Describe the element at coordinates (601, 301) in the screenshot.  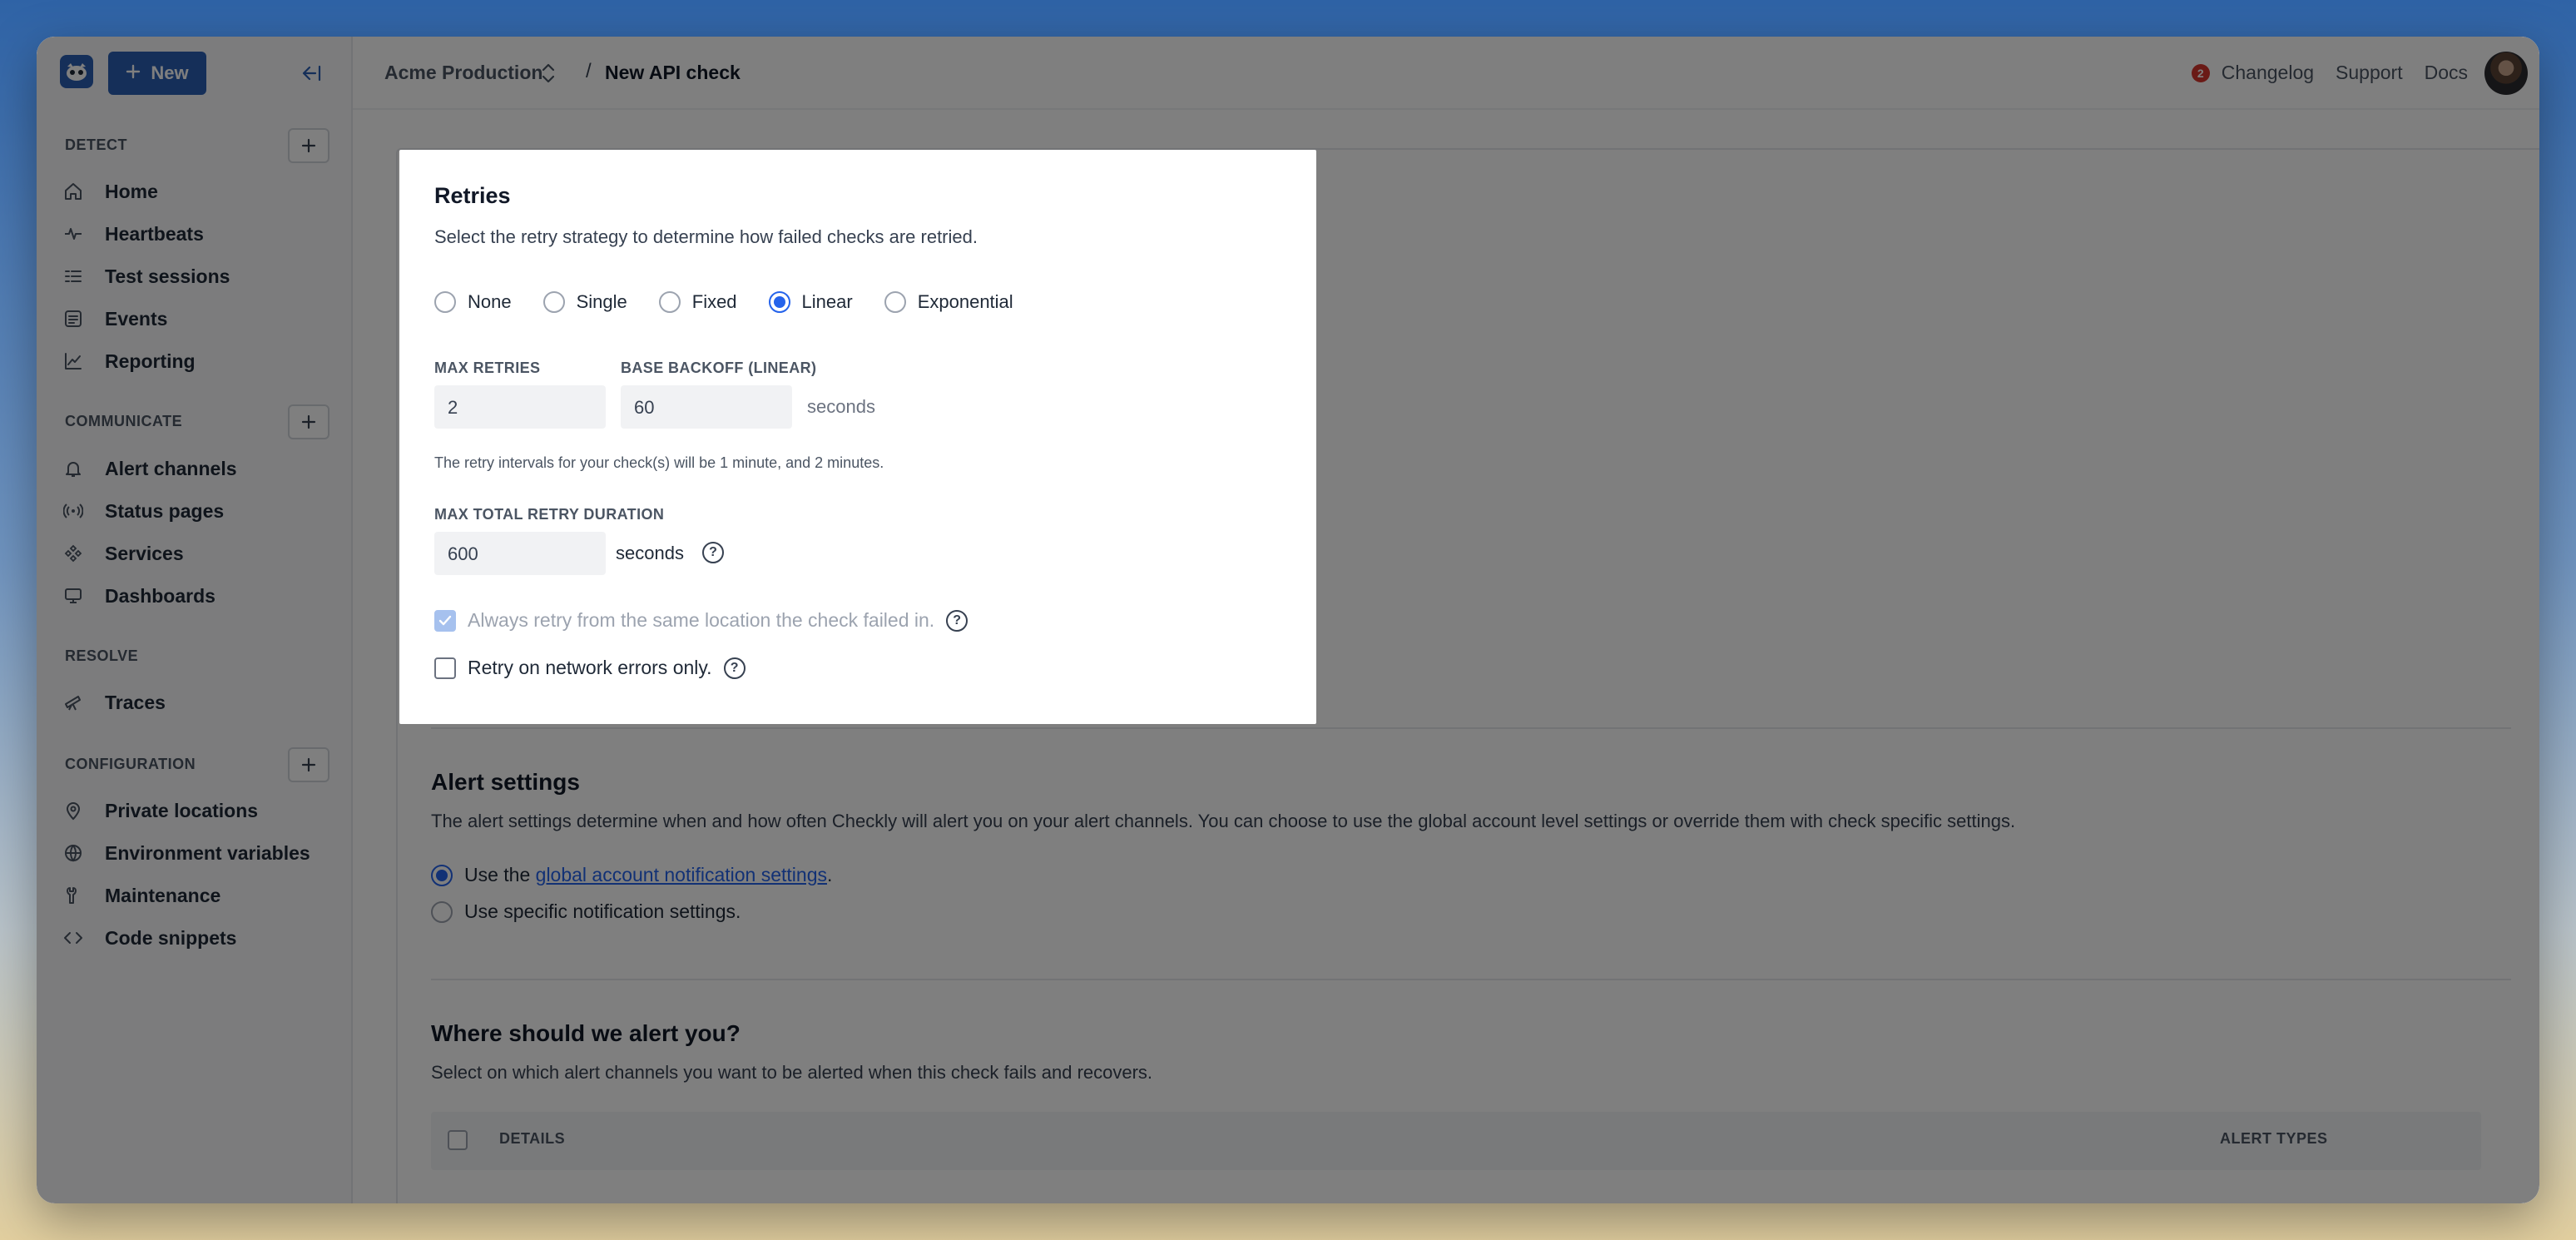
I see `strategy-label: Single` at that location.